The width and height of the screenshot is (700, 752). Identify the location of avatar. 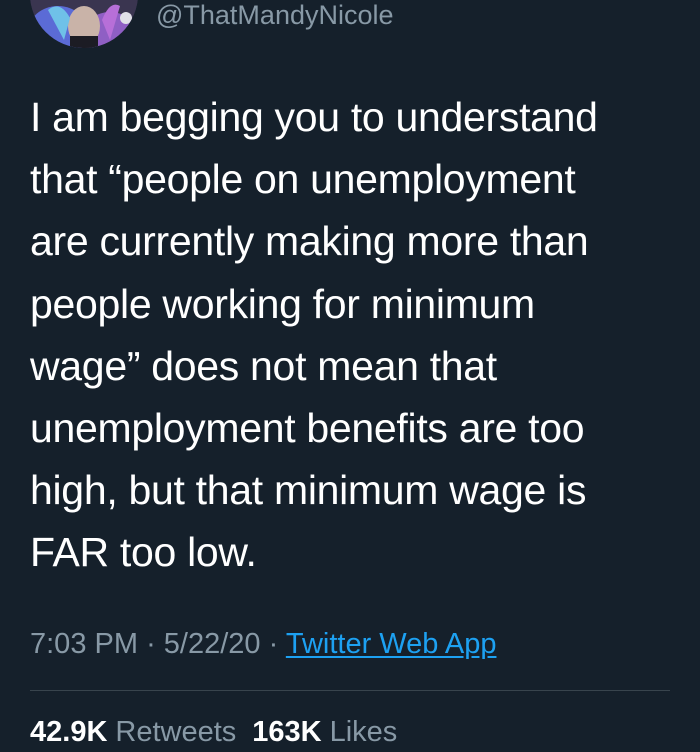
(84, 24).